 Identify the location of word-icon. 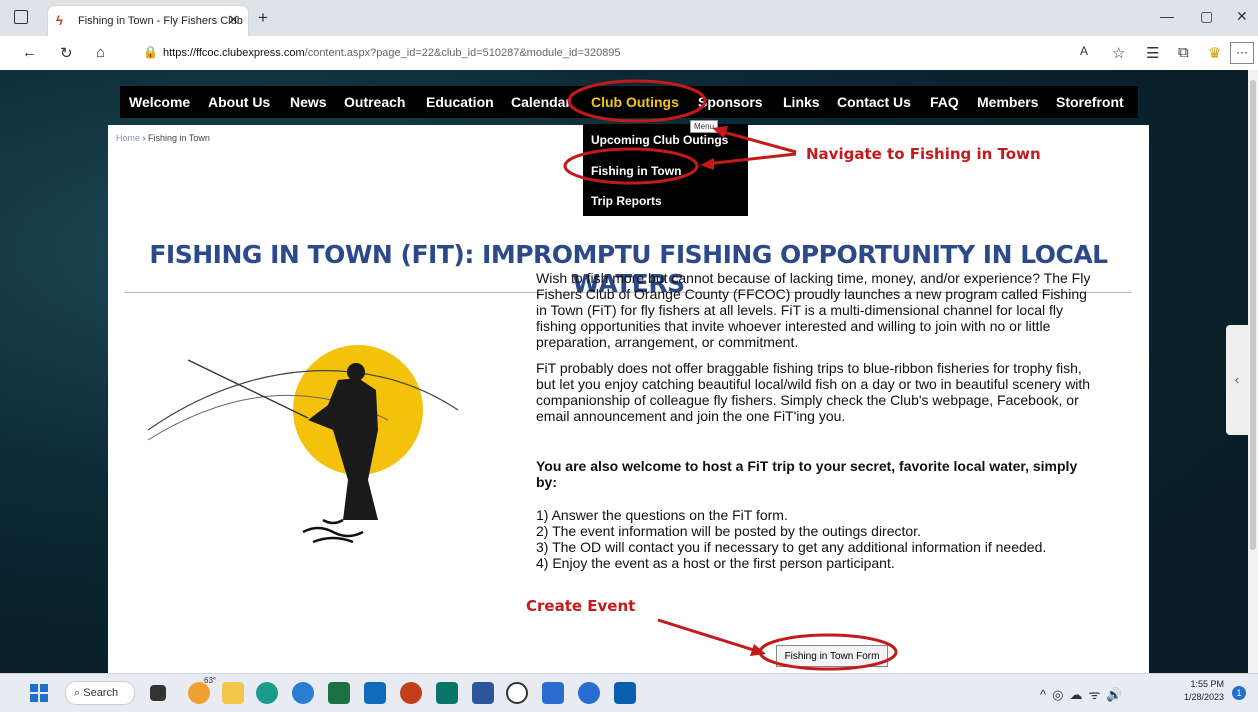
(483, 693).